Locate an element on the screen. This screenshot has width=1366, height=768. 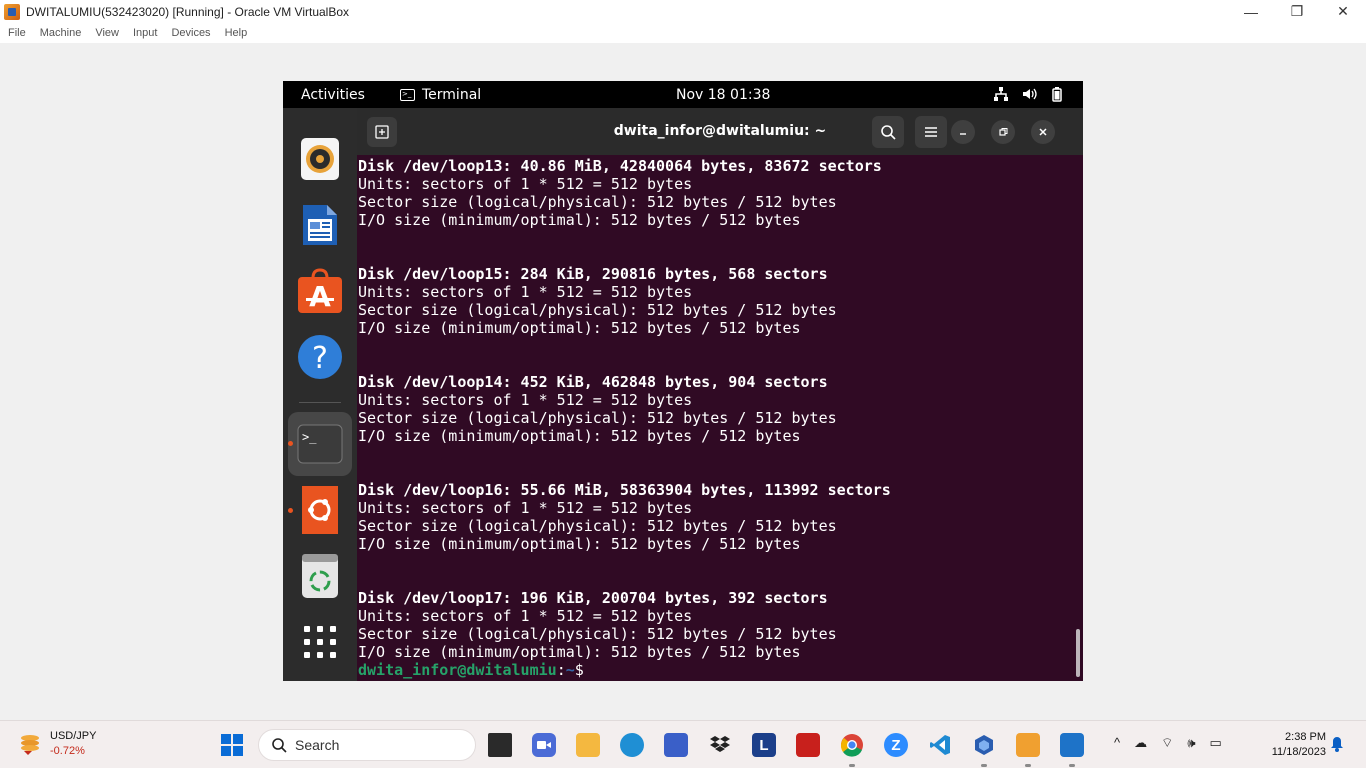
meet-icon is located at coordinates (544, 745).